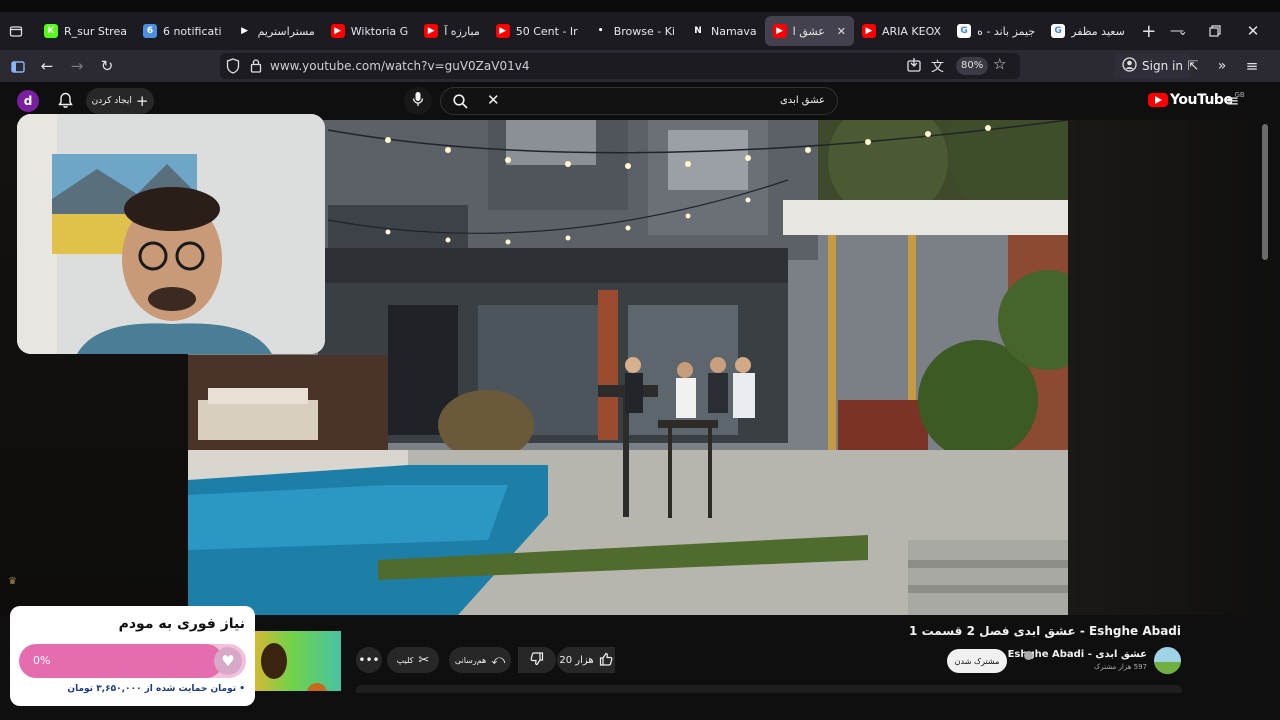 The height and width of the screenshot is (720, 1280). I want to click on browser-tab-7: N Namava, so click(724, 31).